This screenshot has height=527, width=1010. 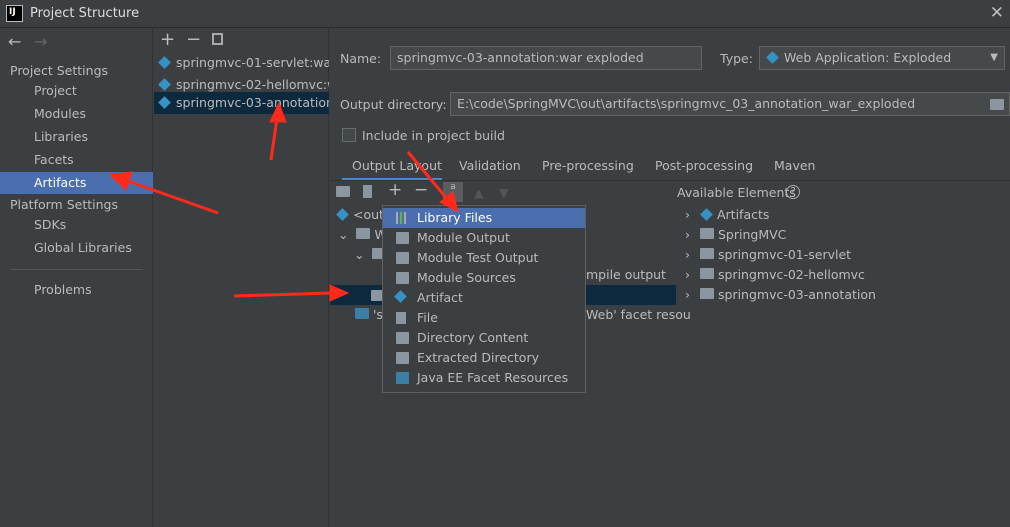 What do you see at coordinates (283, 201) in the screenshot?
I see `annotation-arrows` at bounding box center [283, 201].